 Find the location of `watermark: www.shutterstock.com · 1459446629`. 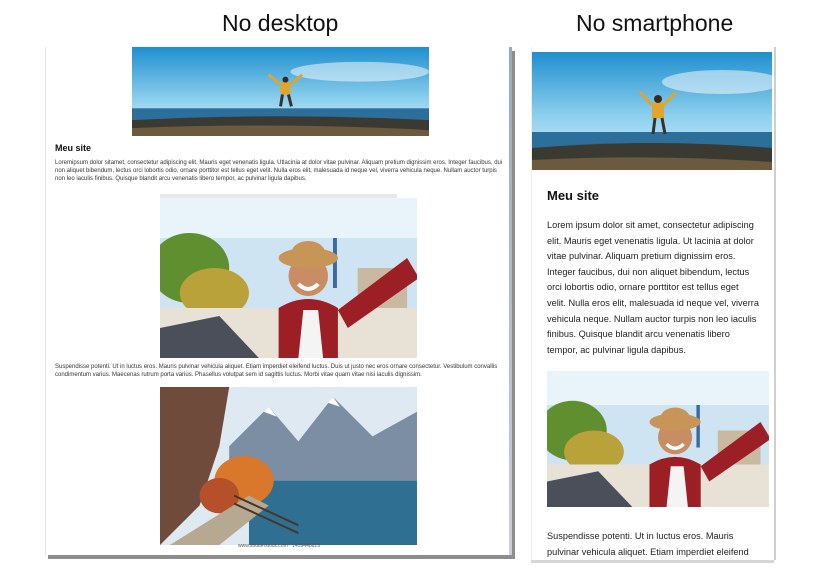

watermark: www.shutterstock.com · 1459446629 is located at coordinates (279, 546).